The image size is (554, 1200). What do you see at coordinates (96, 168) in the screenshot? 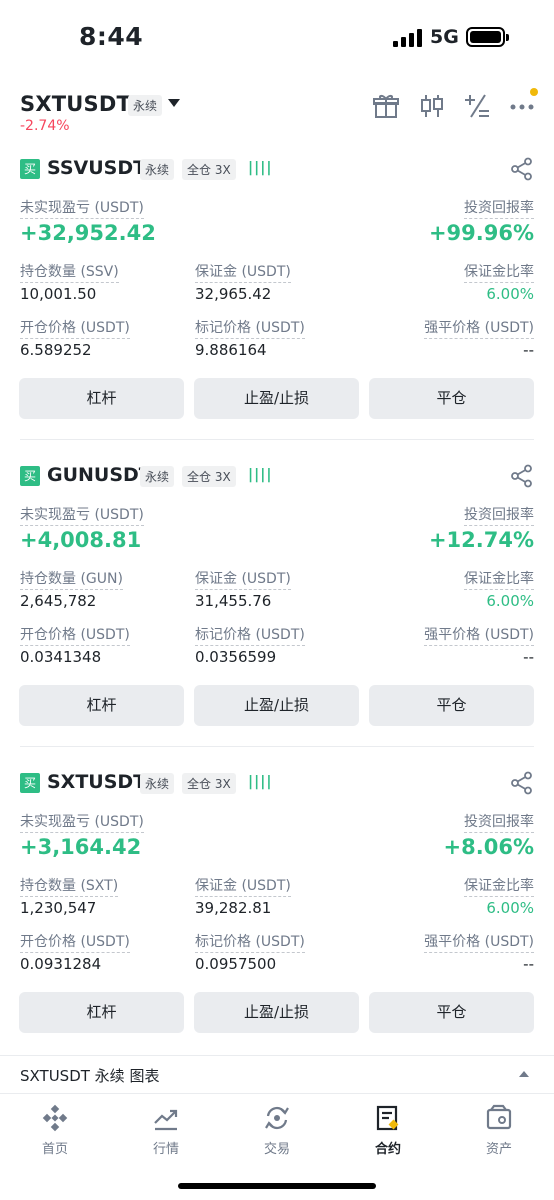
I see `position-symbol: SSVUSDT` at bounding box center [96, 168].